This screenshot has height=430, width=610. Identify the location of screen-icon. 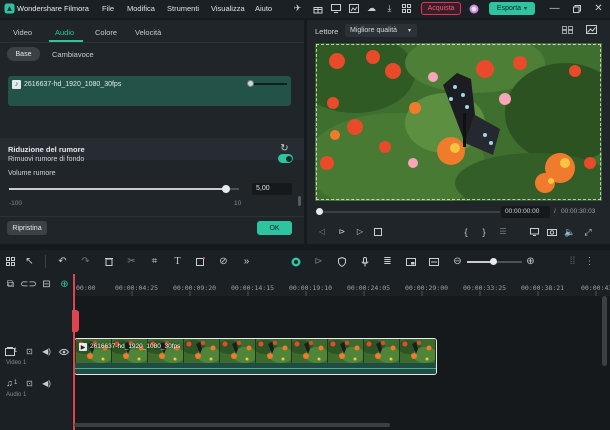
(335, 8).